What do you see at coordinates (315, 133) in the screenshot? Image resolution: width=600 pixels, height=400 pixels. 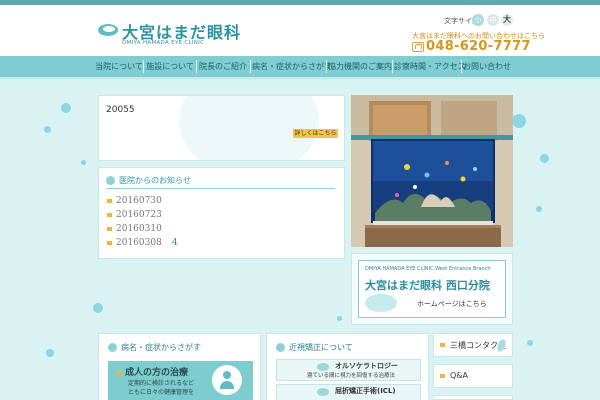 I see `details-button: 詳しくはこちら` at bounding box center [315, 133].